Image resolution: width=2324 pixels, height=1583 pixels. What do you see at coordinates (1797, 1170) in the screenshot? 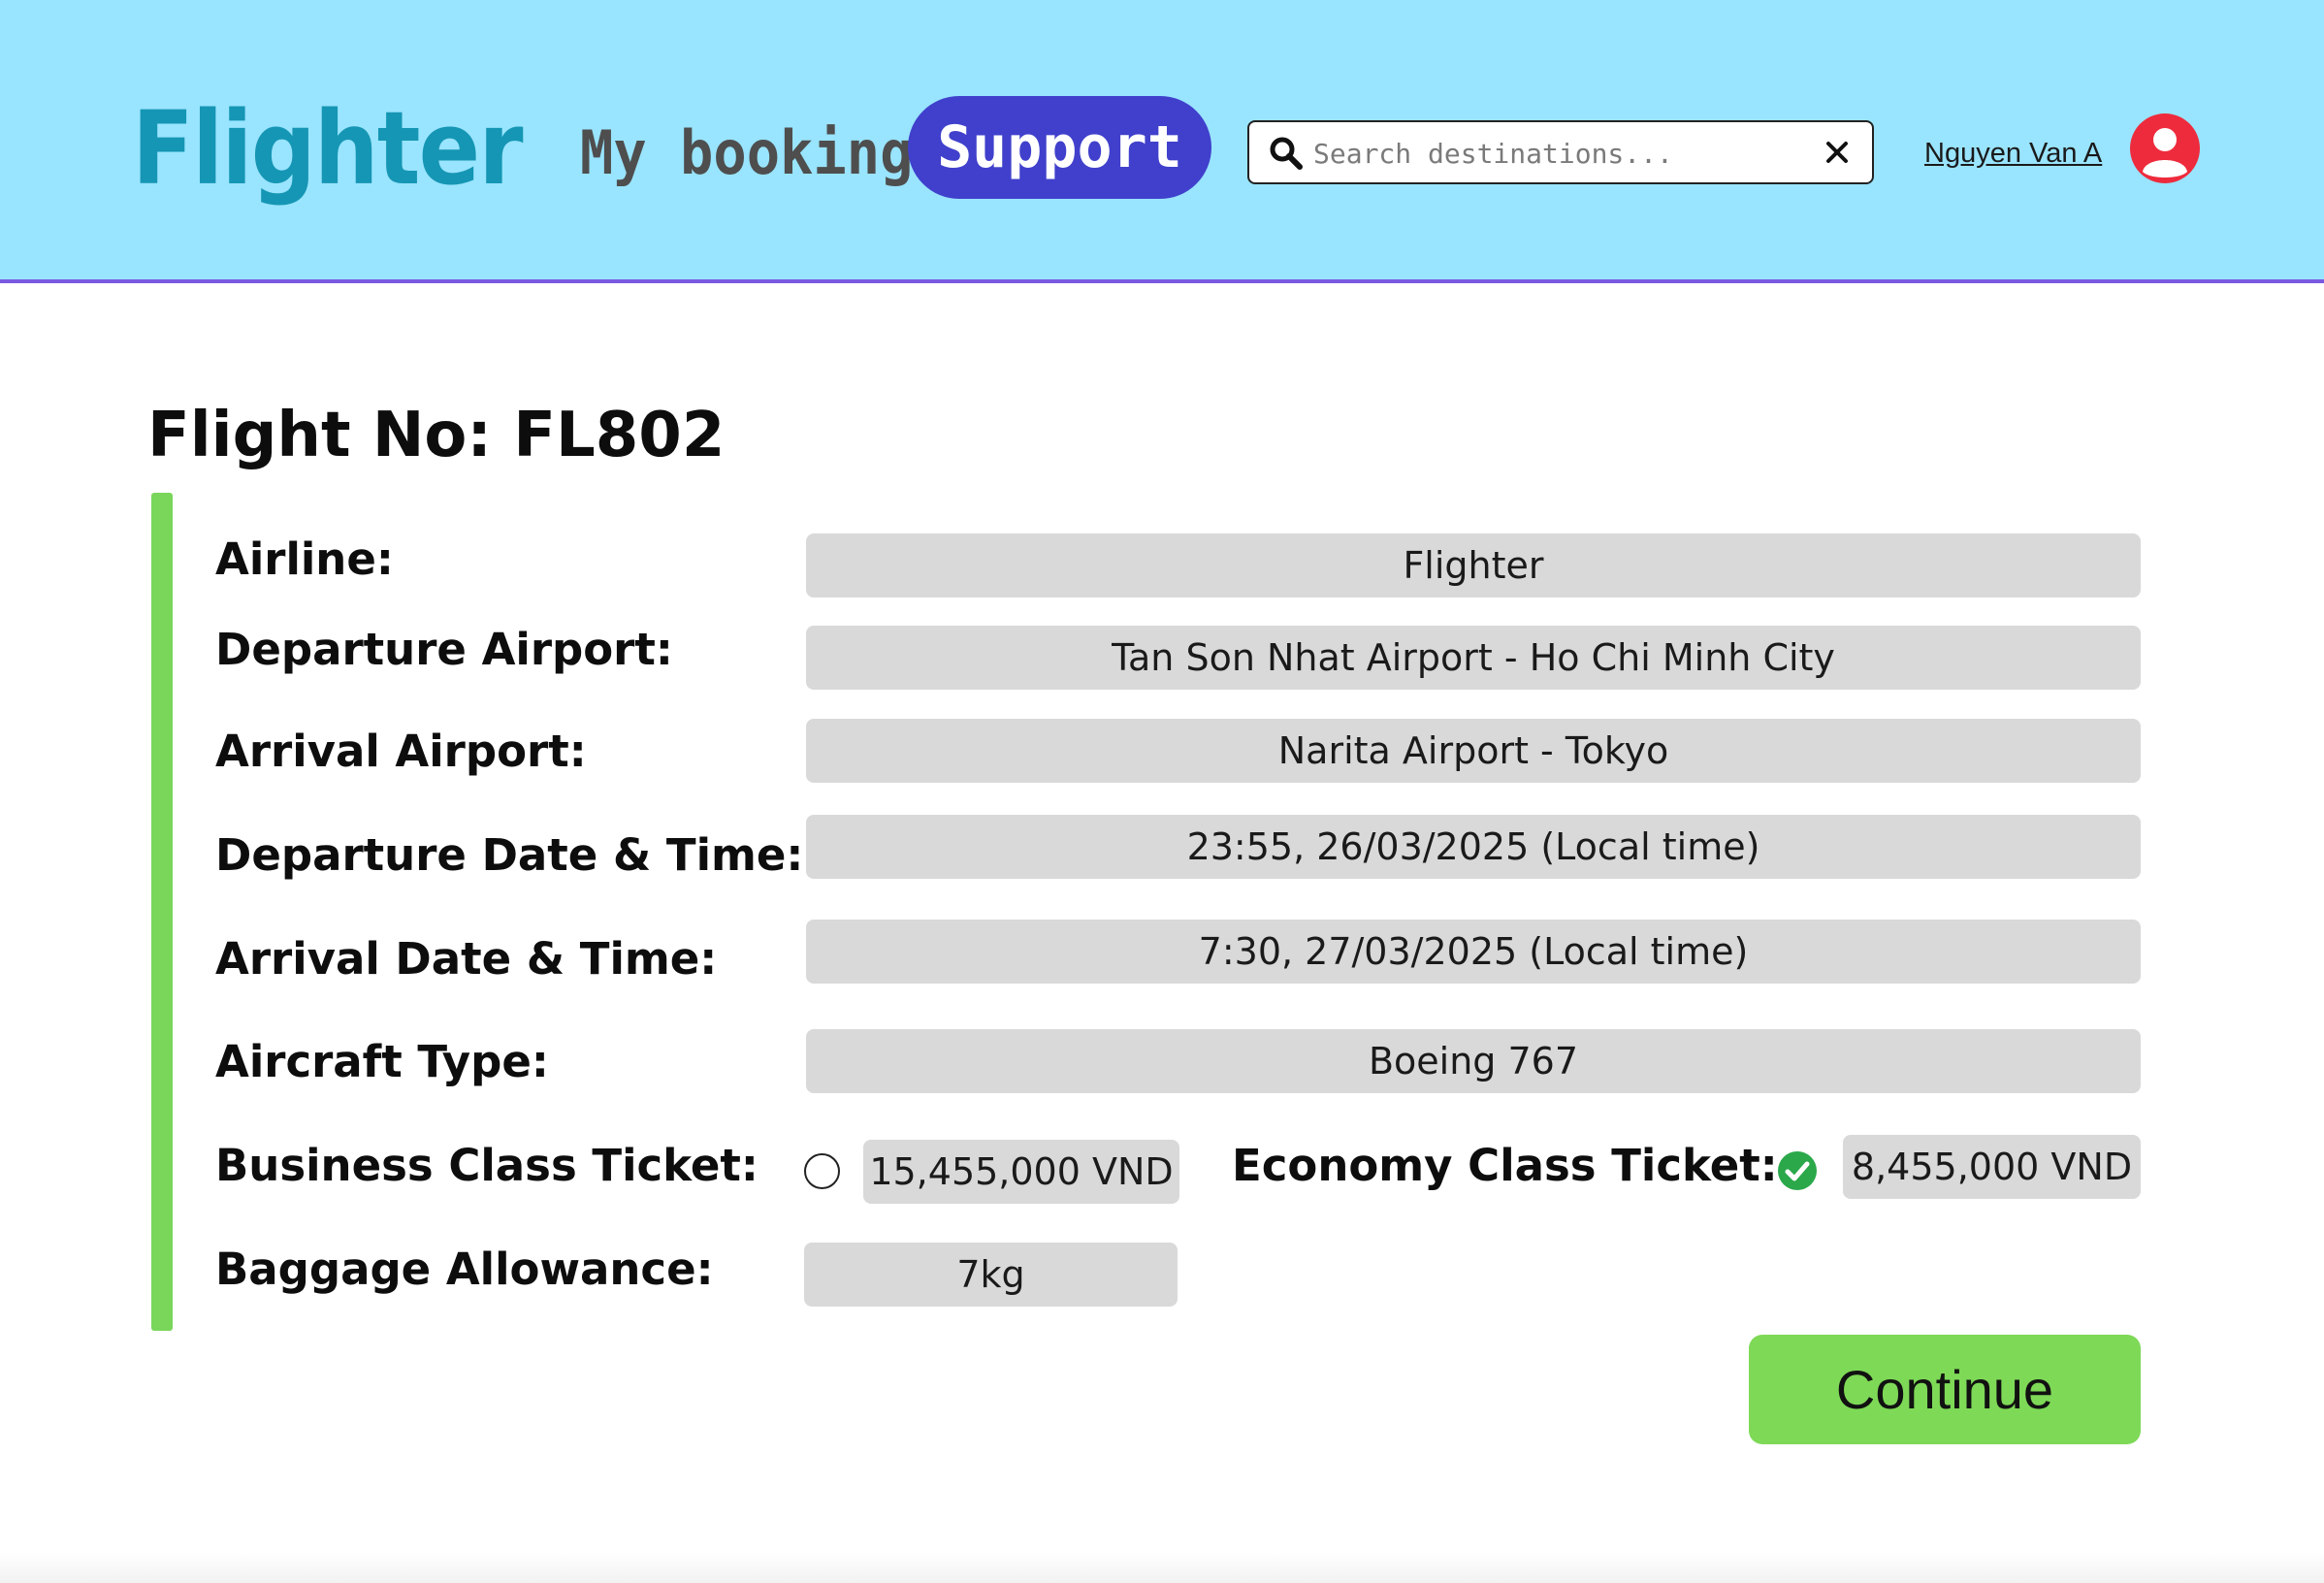
I see `check-circle-icon` at bounding box center [1797, 1170].